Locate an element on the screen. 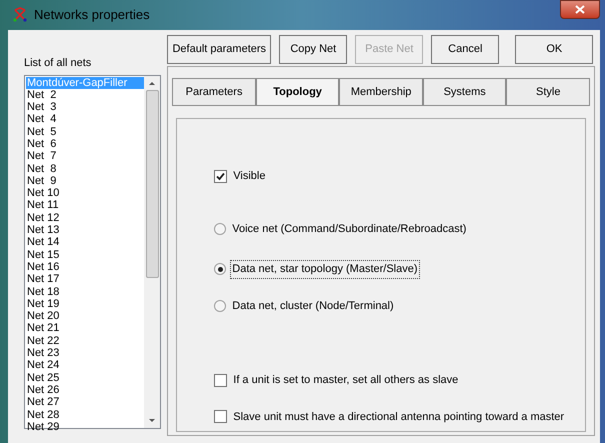 The image size is (605, 443). list-item: Net 10 is located at coordinates (85, 193).